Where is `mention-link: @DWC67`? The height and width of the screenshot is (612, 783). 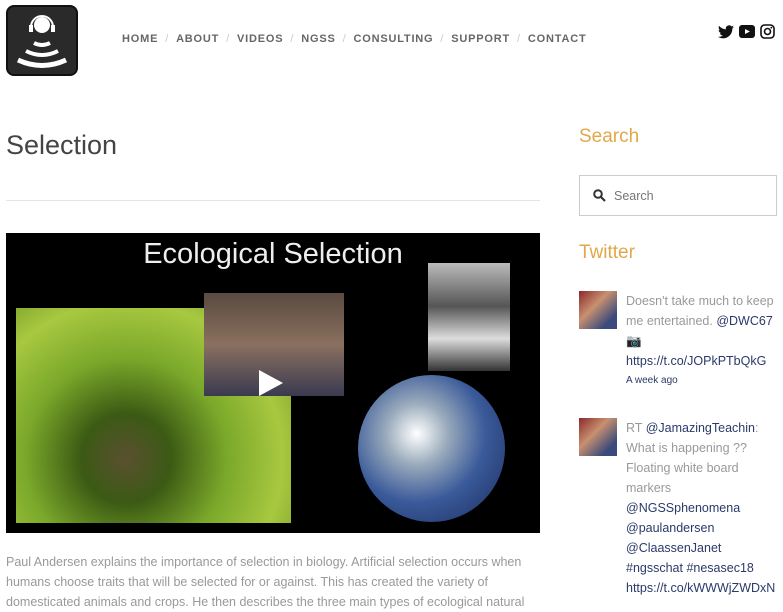
mention-link: @DWC67 is located at coordinates (744, 321).